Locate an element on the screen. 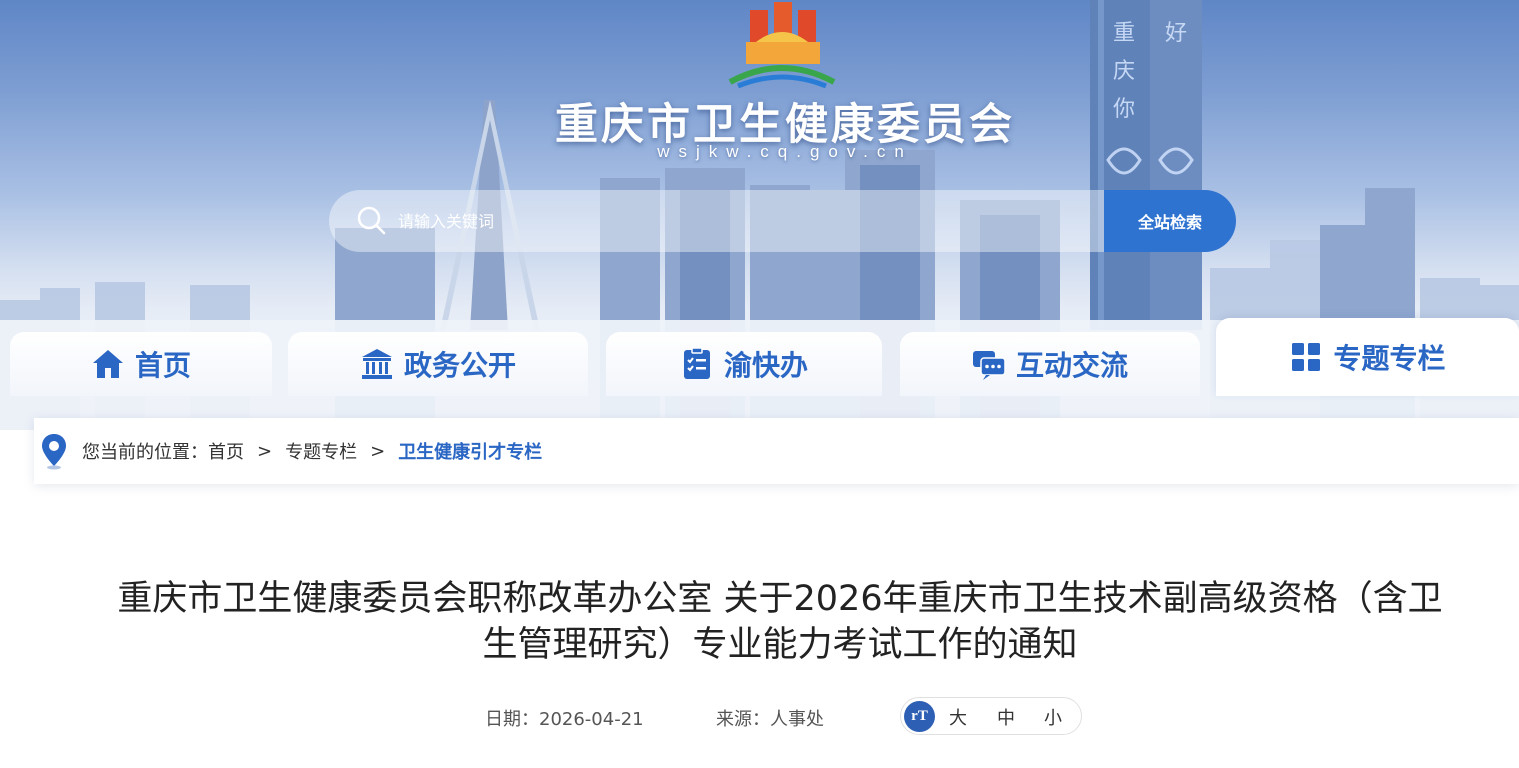 The height and width of the screenshot is (768, 1519). search-input is located at coordinates (743, 221).